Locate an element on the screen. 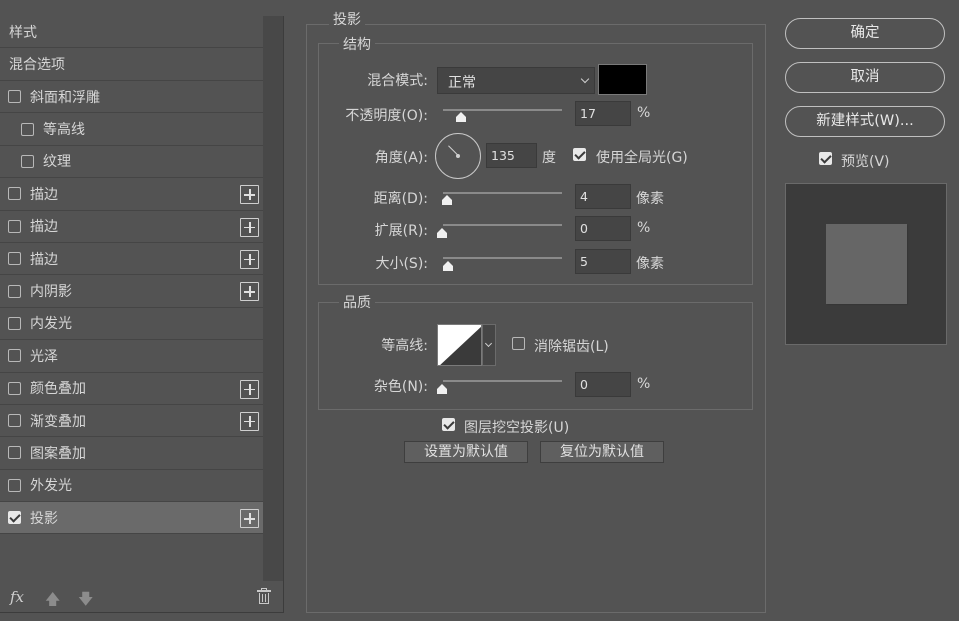 The height and width of the screenshot is (621, 959). structure-title: 结构 is located at coordinates (357, 44).